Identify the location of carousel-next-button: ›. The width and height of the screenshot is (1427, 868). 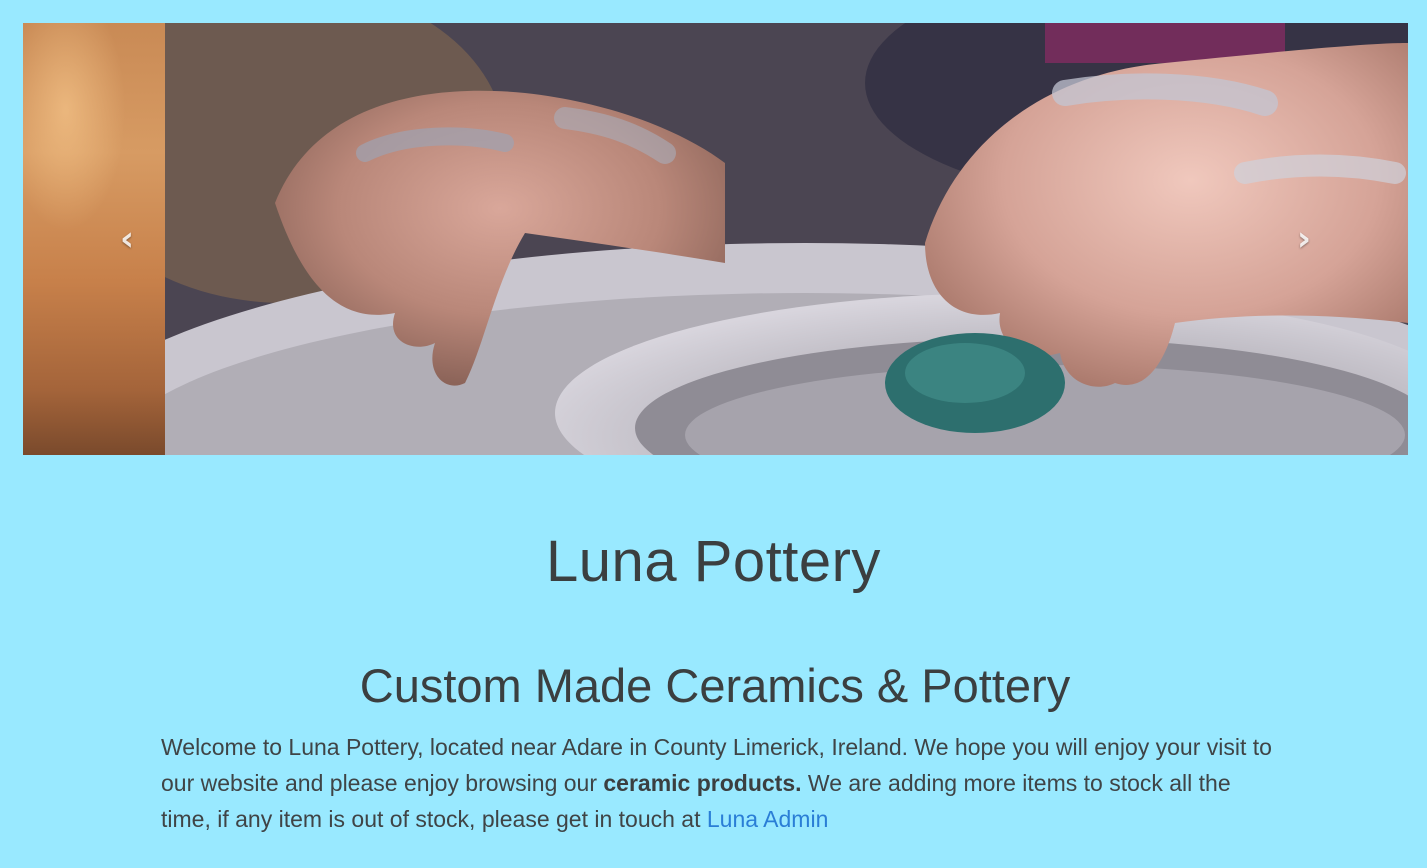
(1304, 239).